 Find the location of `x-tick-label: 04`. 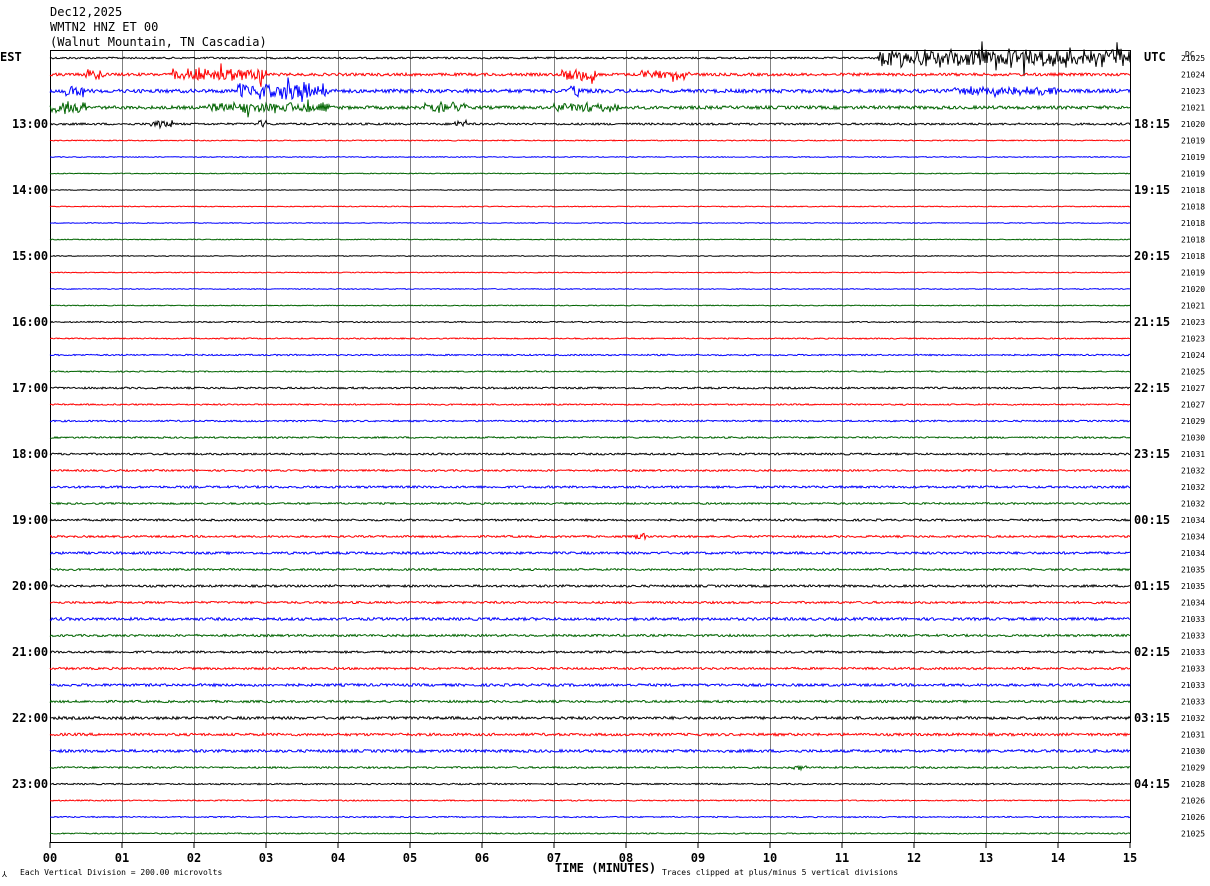

x-tick-label: 04 is located at coordinates (338, 858).